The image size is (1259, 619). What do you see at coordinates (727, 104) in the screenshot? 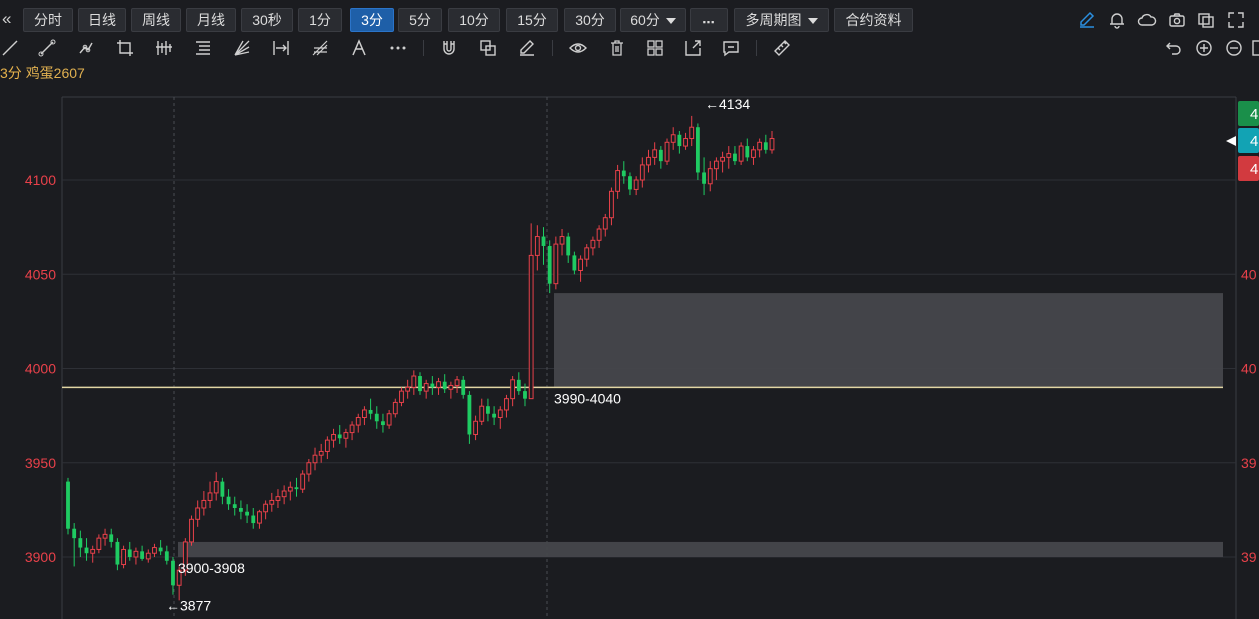
I see `price-annotation: ←4134` at bounding box center [727, 104].